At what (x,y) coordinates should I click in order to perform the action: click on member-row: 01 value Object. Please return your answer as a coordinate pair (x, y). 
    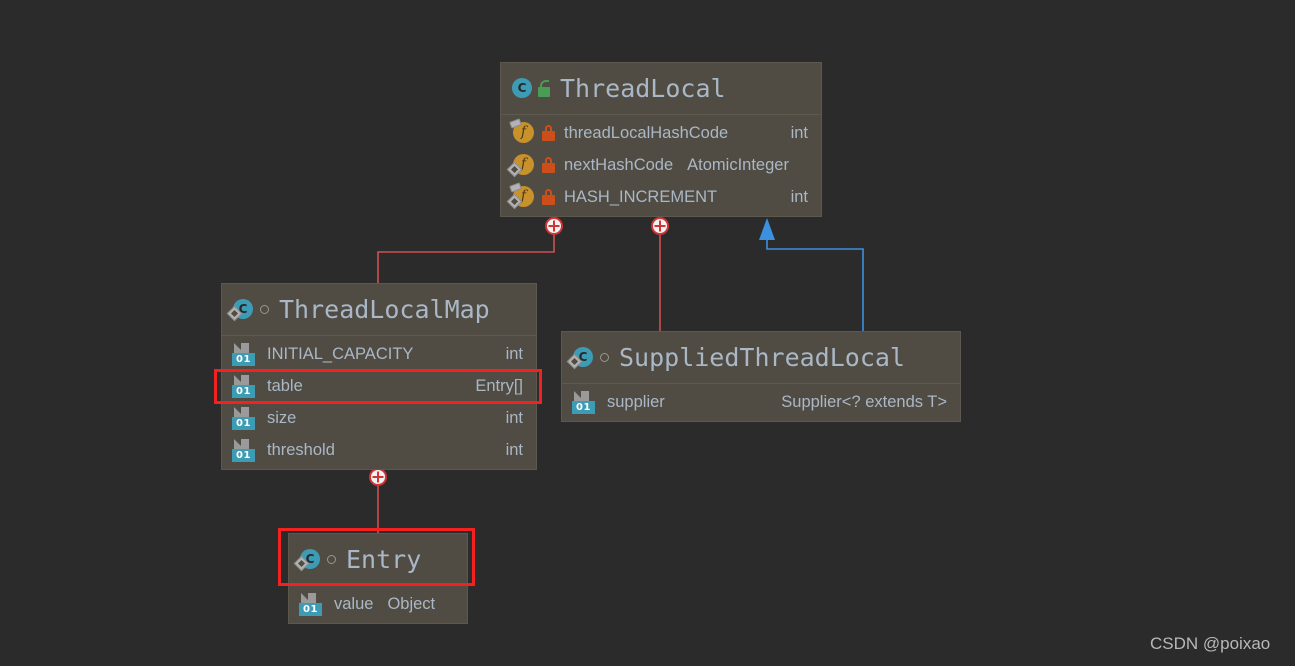
    Looking at the image, I should click on (378, 604).